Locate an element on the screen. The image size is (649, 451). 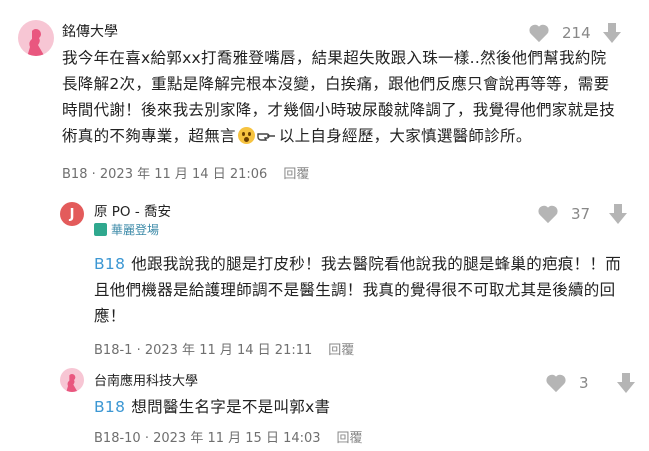
floor-number: B18 is located at coordinates (75, 174).